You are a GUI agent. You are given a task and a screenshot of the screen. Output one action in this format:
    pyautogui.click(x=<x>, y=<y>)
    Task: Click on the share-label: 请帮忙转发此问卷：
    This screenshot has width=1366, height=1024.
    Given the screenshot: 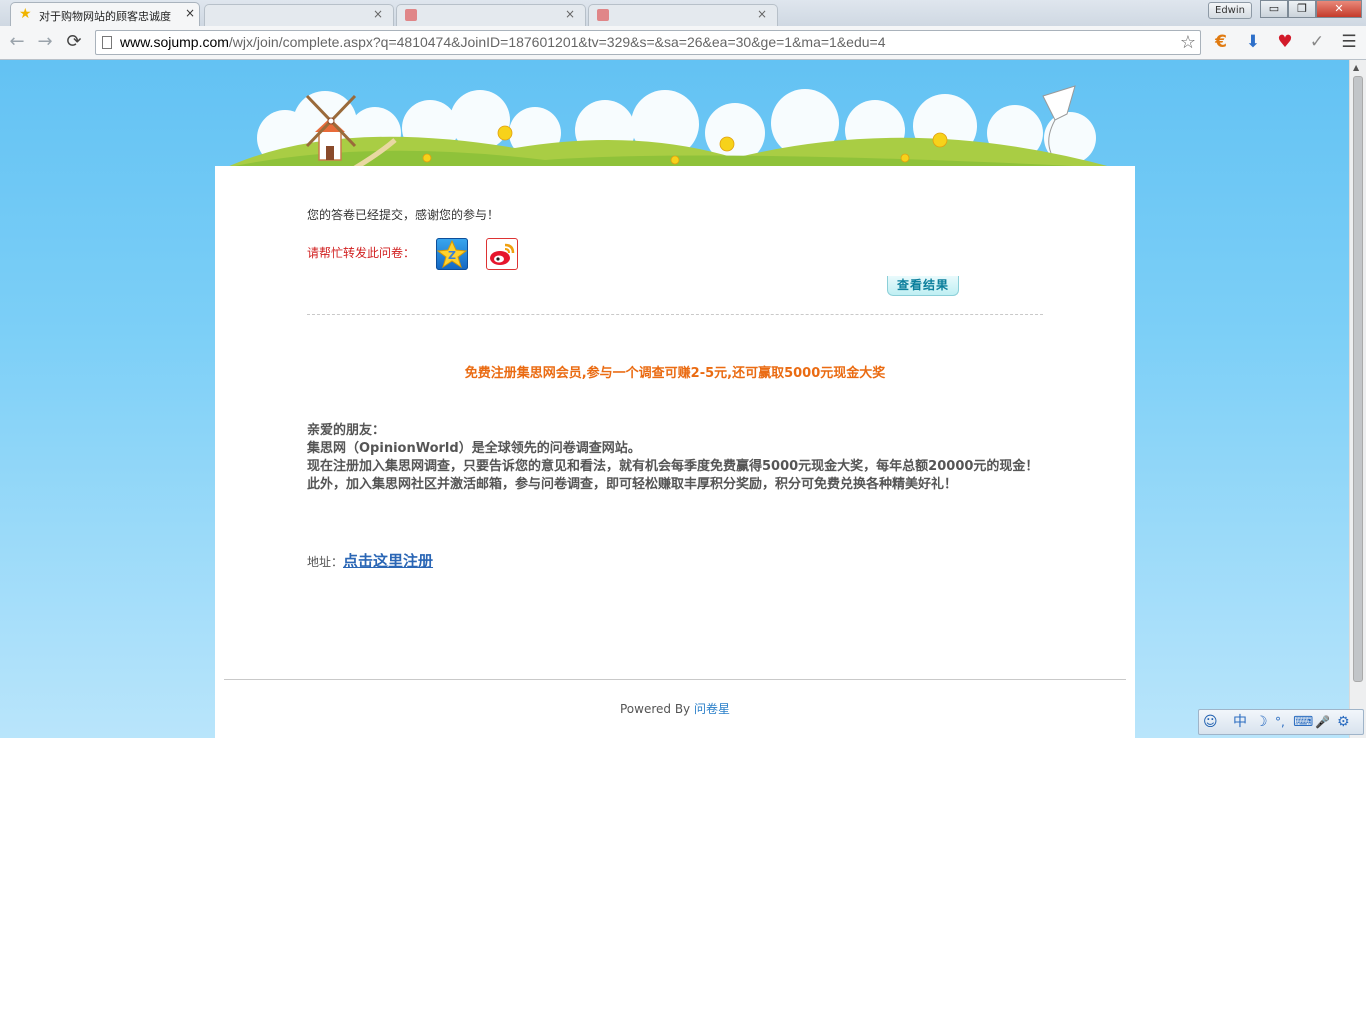 What is the action you would take?
    pyautogui.click(x=361, y=253)
    